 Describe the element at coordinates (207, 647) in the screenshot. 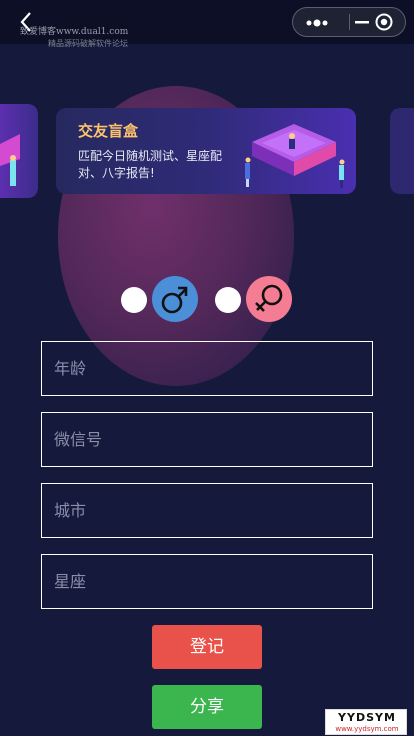

I see `register-button: 登记` at that location.